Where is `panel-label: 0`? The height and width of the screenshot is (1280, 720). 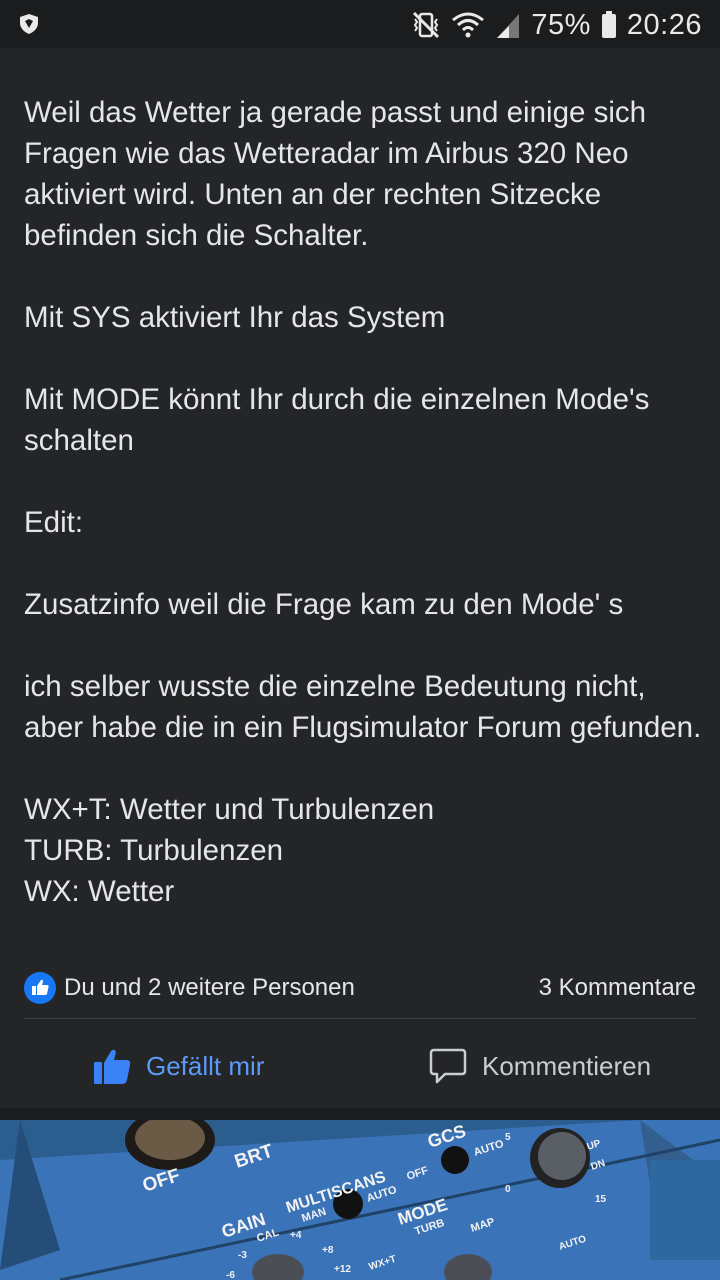 panel-label: 0 is located at coordinates (508, 1189).